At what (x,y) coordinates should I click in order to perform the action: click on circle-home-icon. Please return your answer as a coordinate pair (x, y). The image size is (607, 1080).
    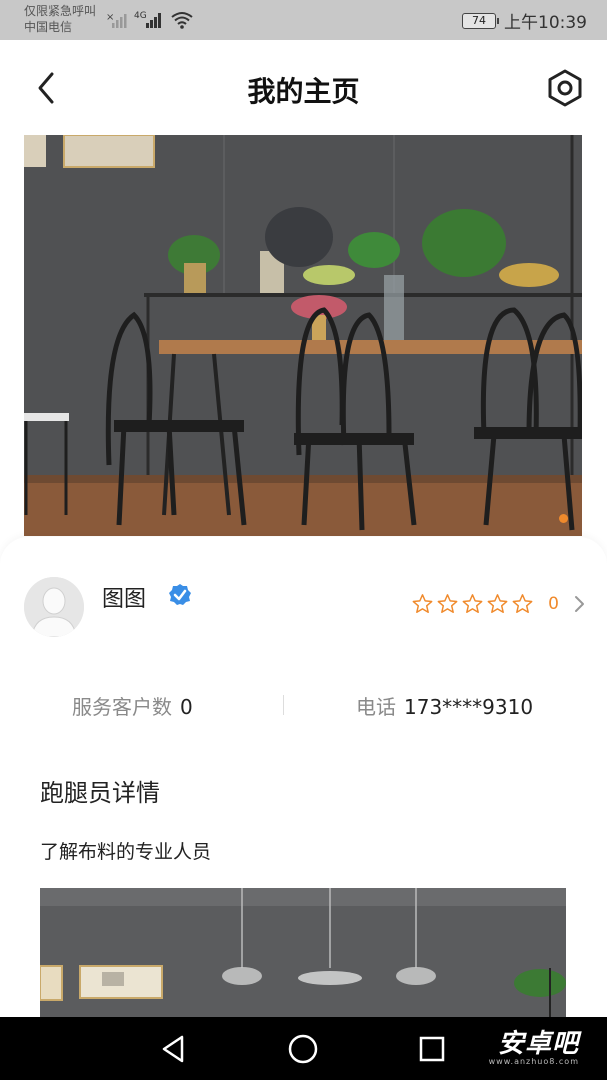
    Looking at the image, I should click on (303, 1049).